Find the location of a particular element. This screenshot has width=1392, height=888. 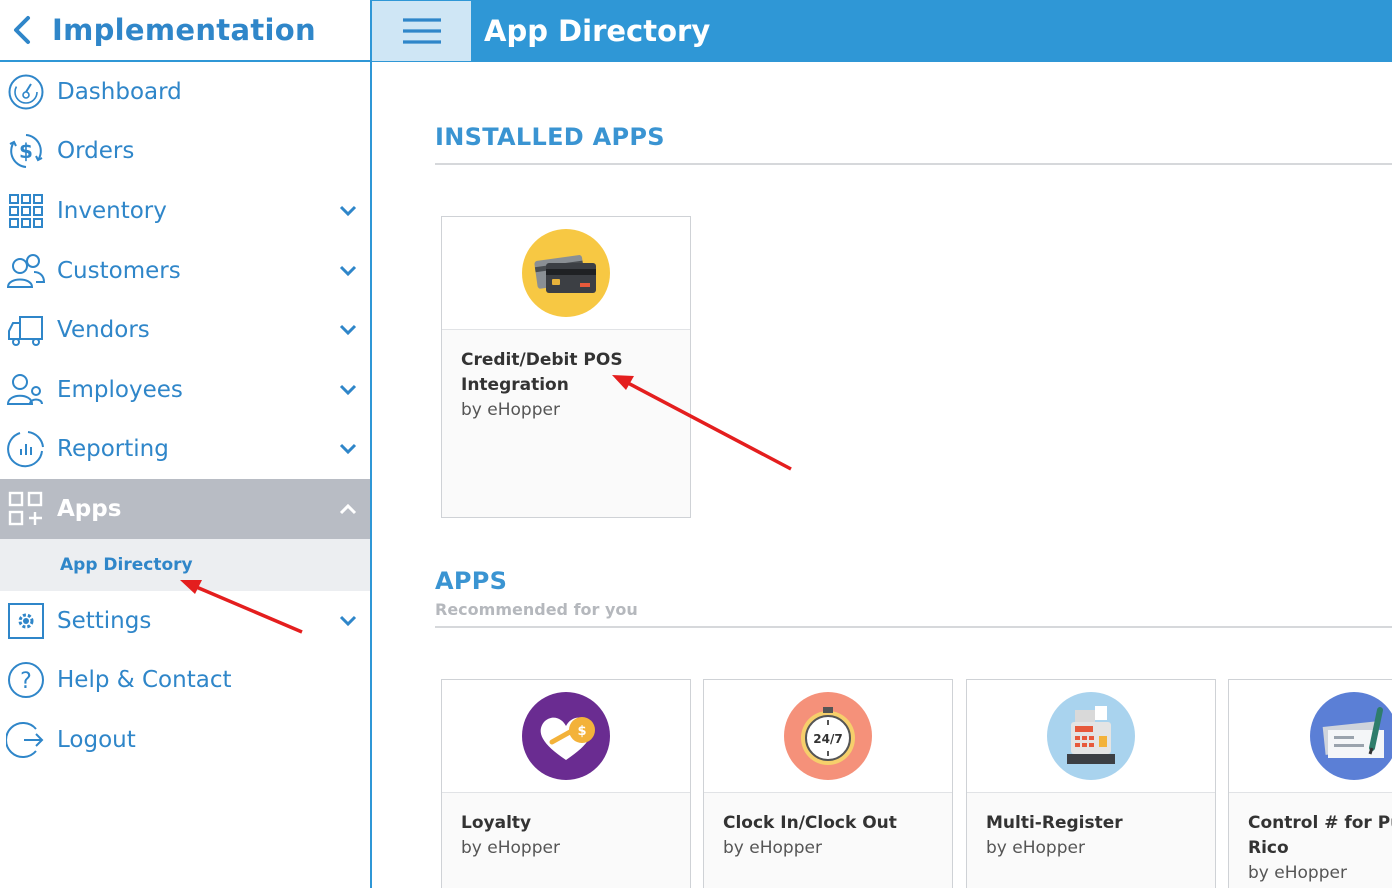

sidebar-item-label: Orders is located at coordinates (96, 151).